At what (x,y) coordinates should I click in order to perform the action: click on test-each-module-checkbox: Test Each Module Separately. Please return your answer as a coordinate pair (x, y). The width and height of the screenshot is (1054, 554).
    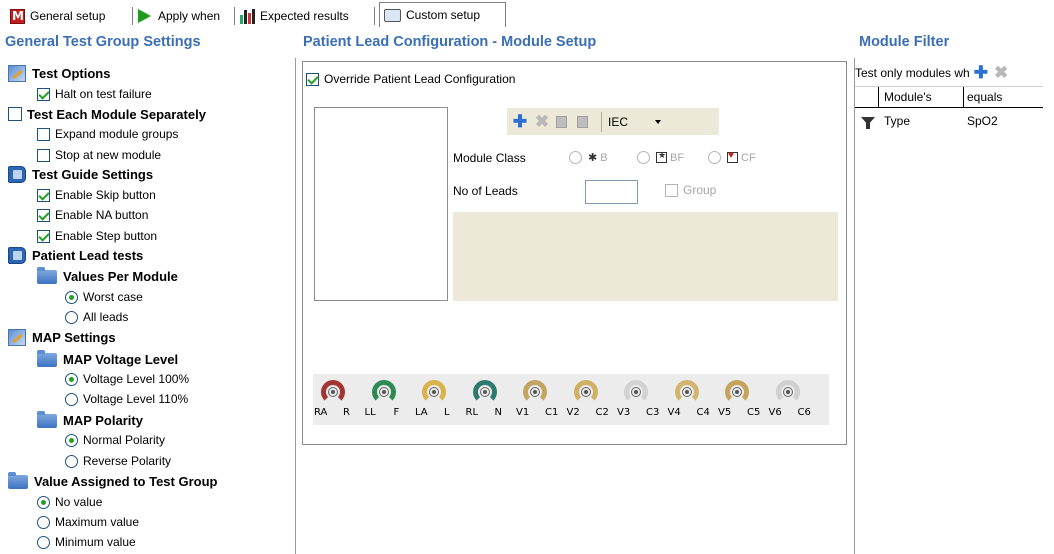
    Looking at the image, I should click on (107, 114).